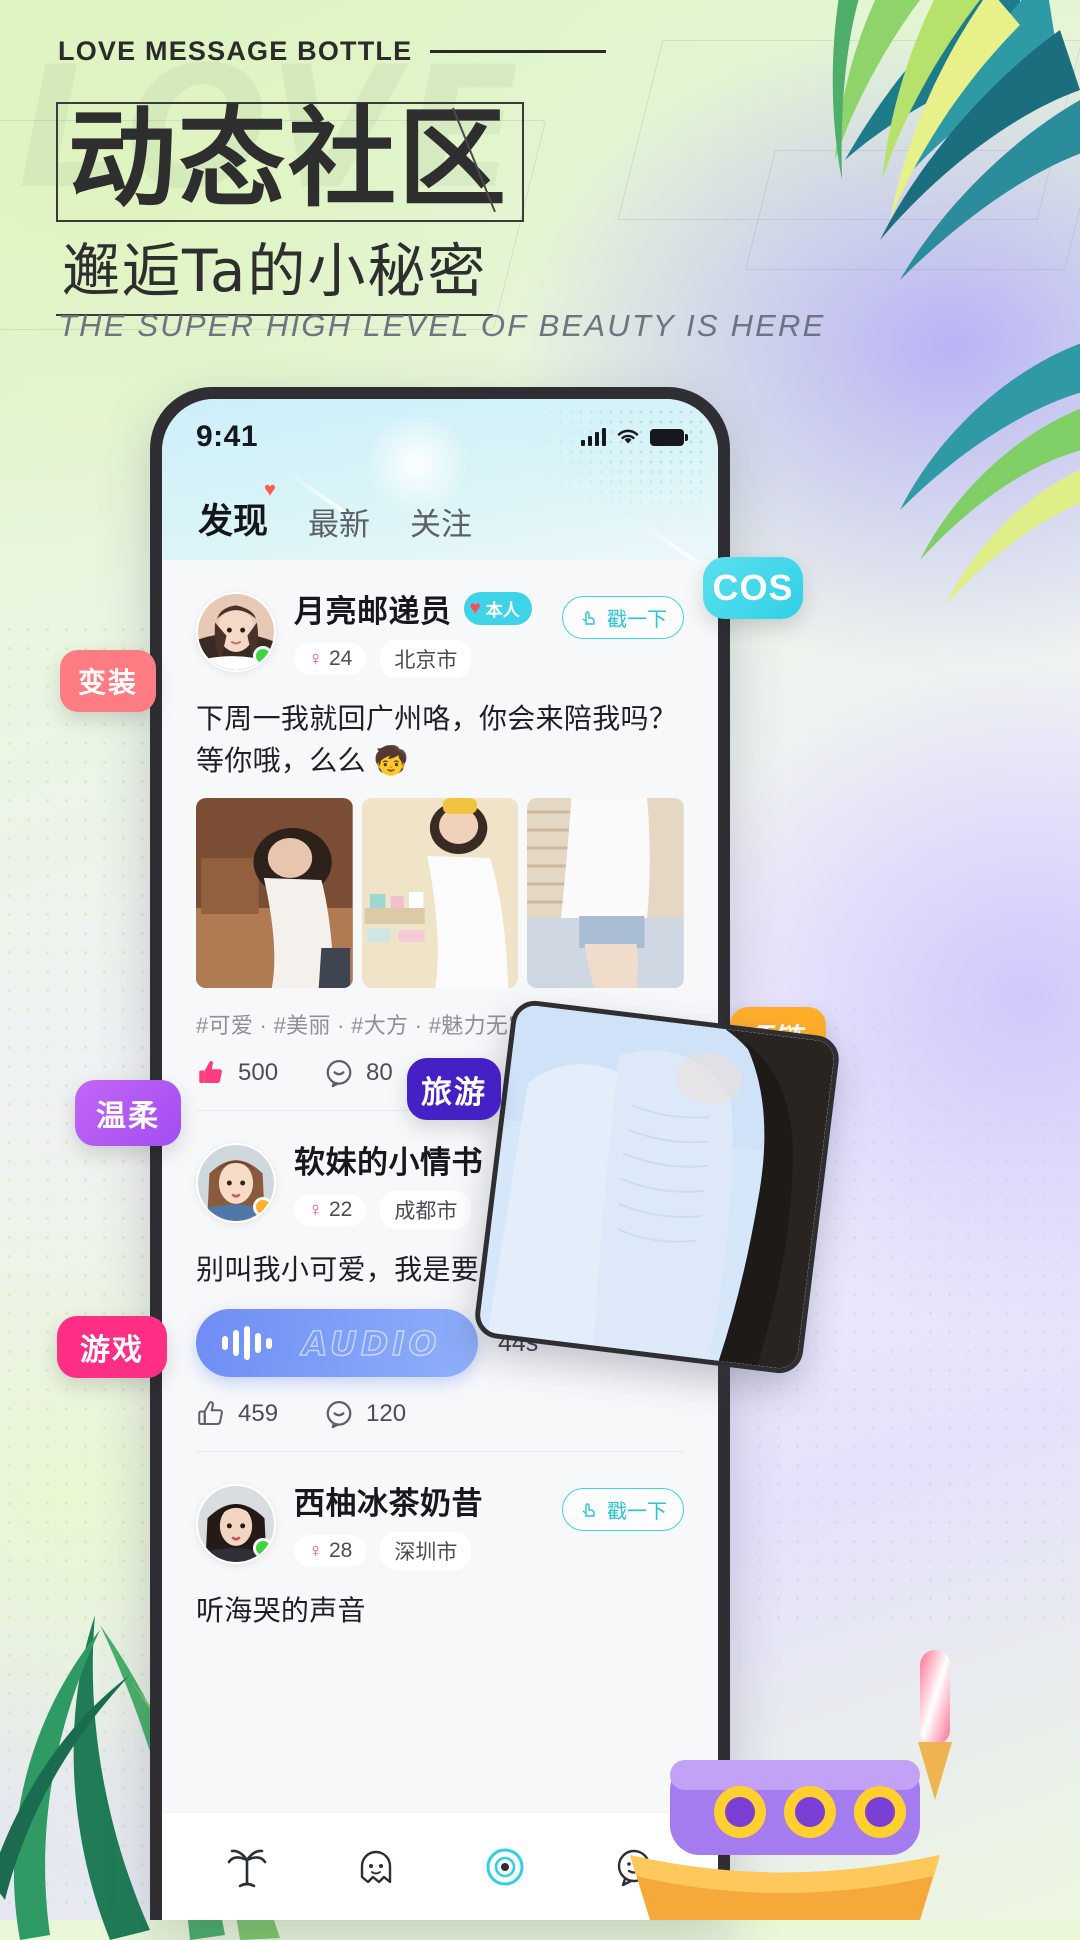 The image size is (1080, 1940). I want to click on floating-photo-card, so click(657, 1187).